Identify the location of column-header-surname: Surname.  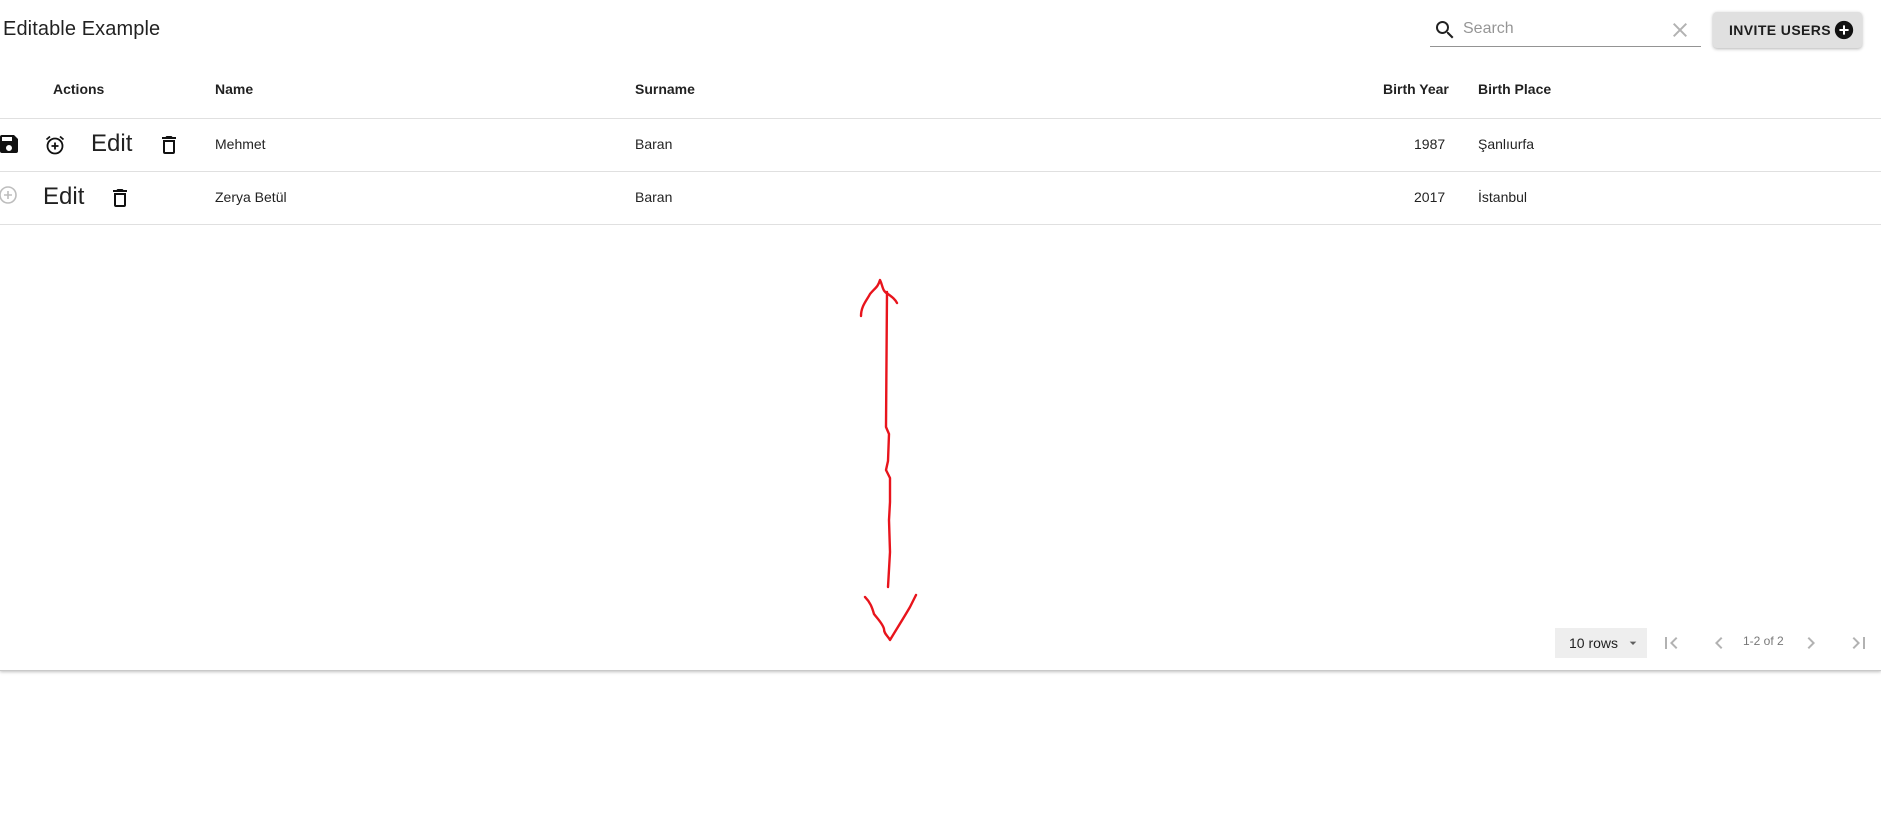
(665, 89).